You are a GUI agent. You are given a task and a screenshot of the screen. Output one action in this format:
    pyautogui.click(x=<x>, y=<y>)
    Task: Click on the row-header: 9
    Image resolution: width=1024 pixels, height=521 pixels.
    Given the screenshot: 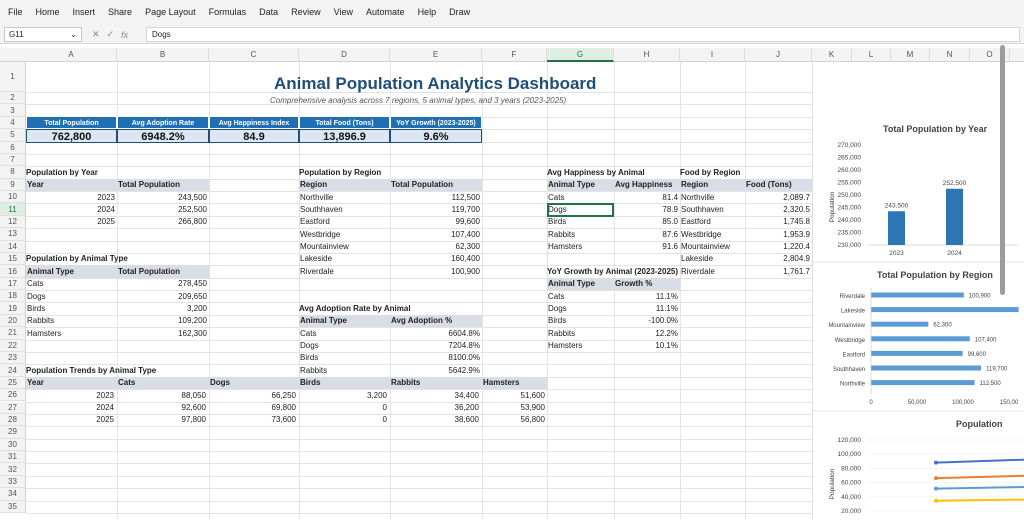 What is the action you would take?
    pyautogui.click(x=13, y=185)
    